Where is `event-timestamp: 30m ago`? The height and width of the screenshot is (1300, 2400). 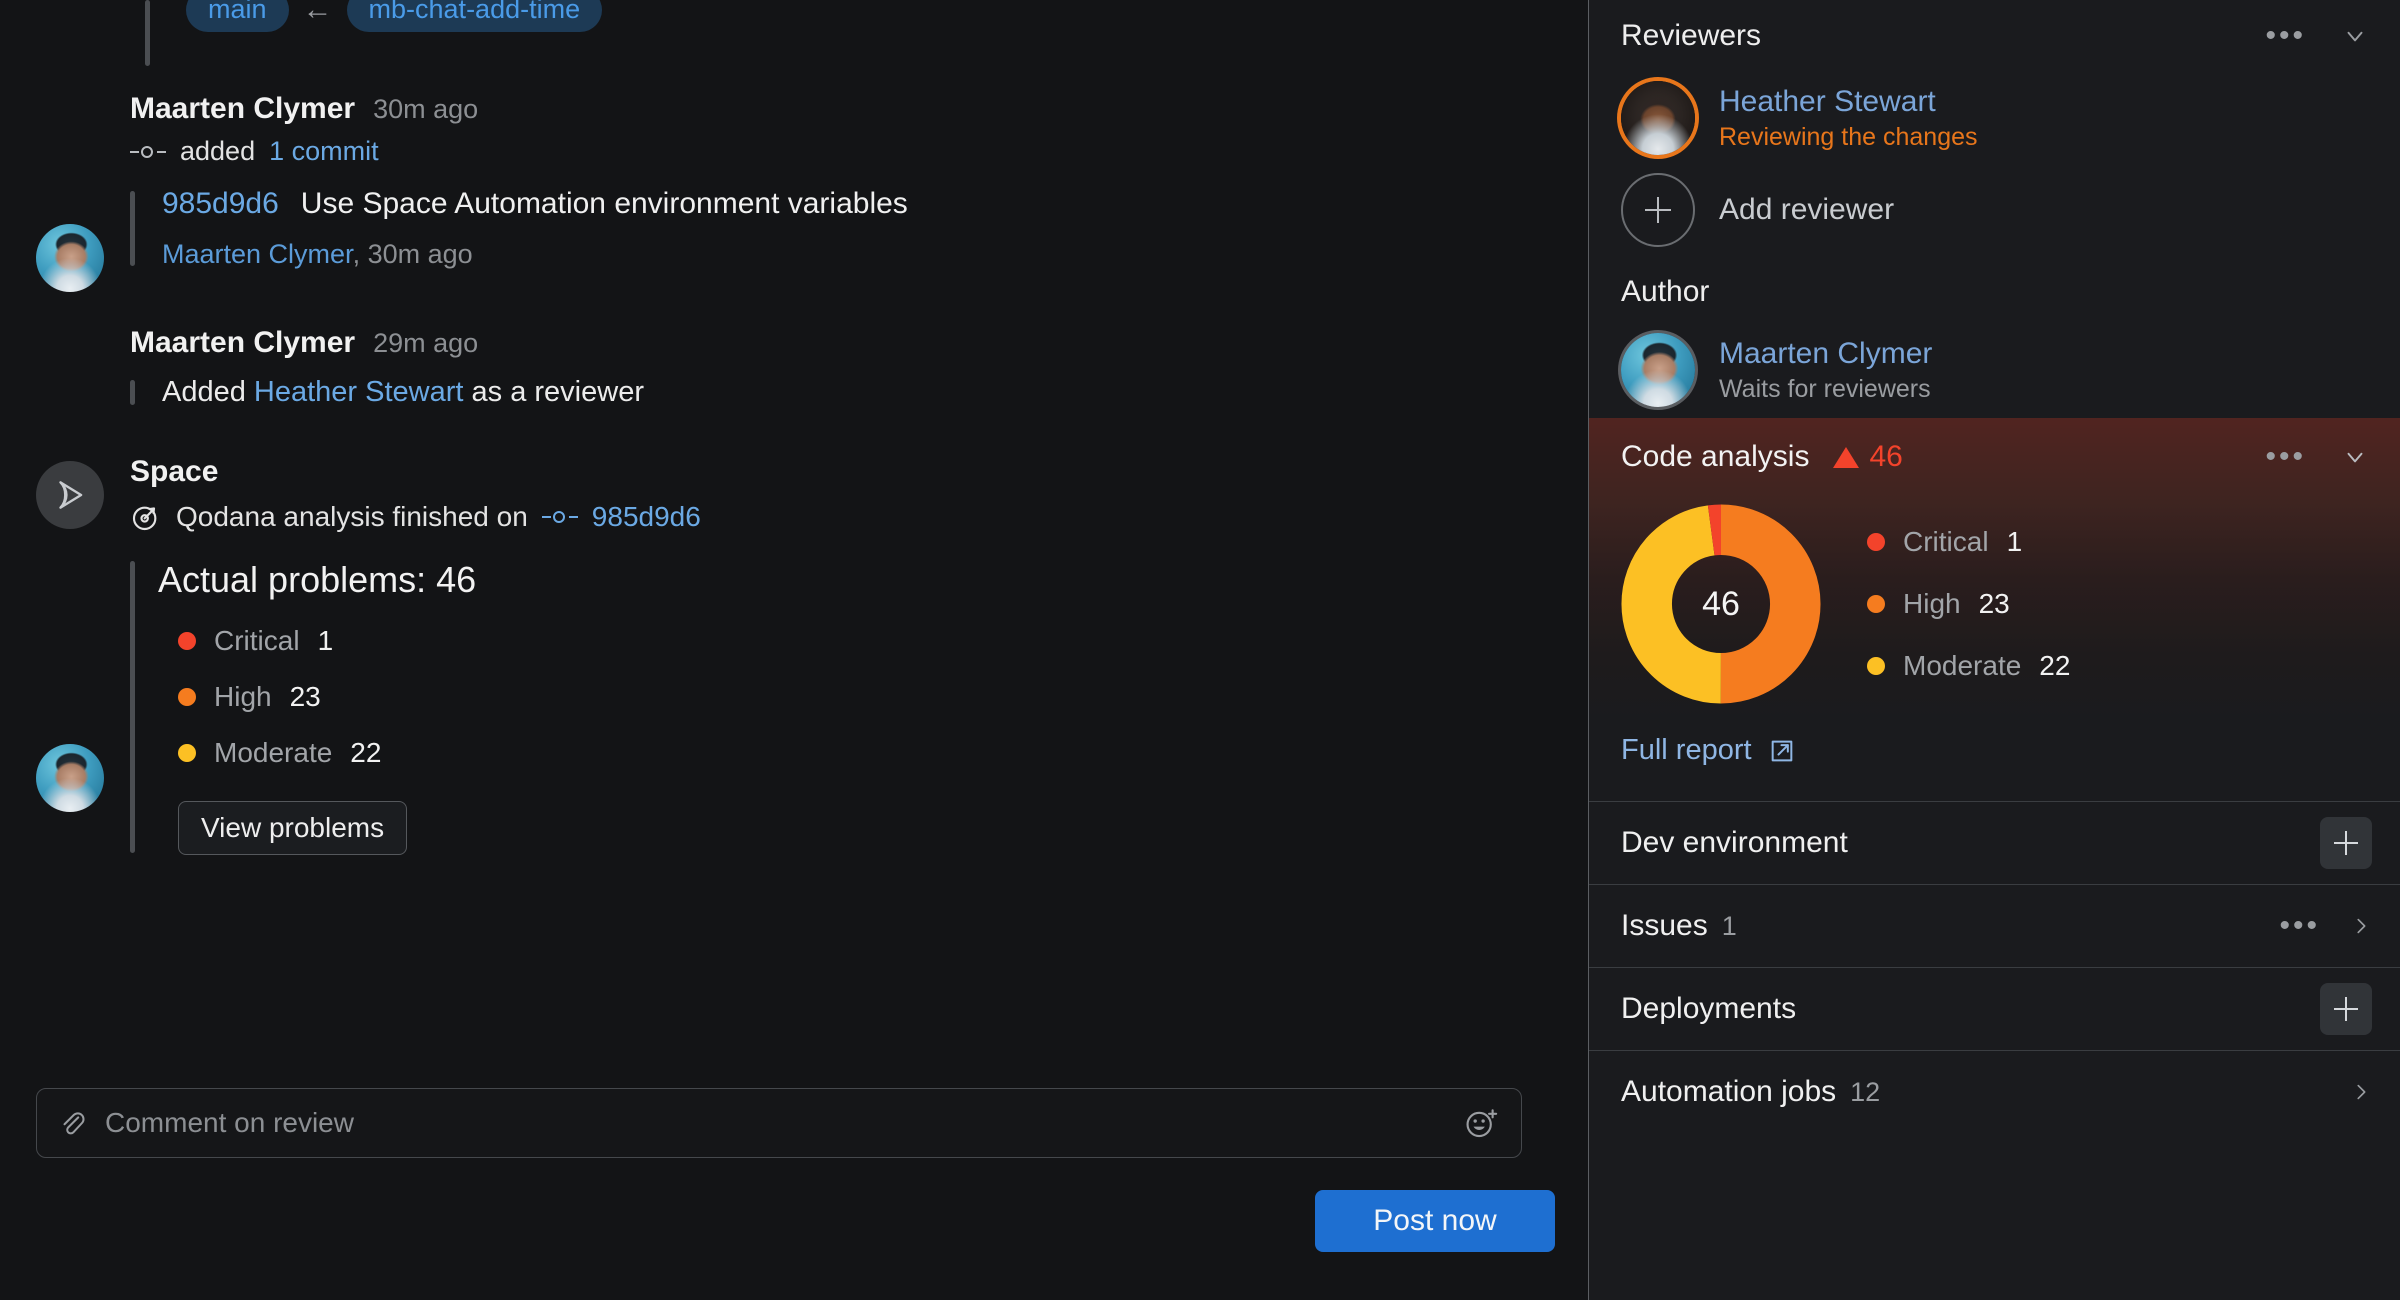 event-timestamp: 30m ago is located at coordinates (426, 109).